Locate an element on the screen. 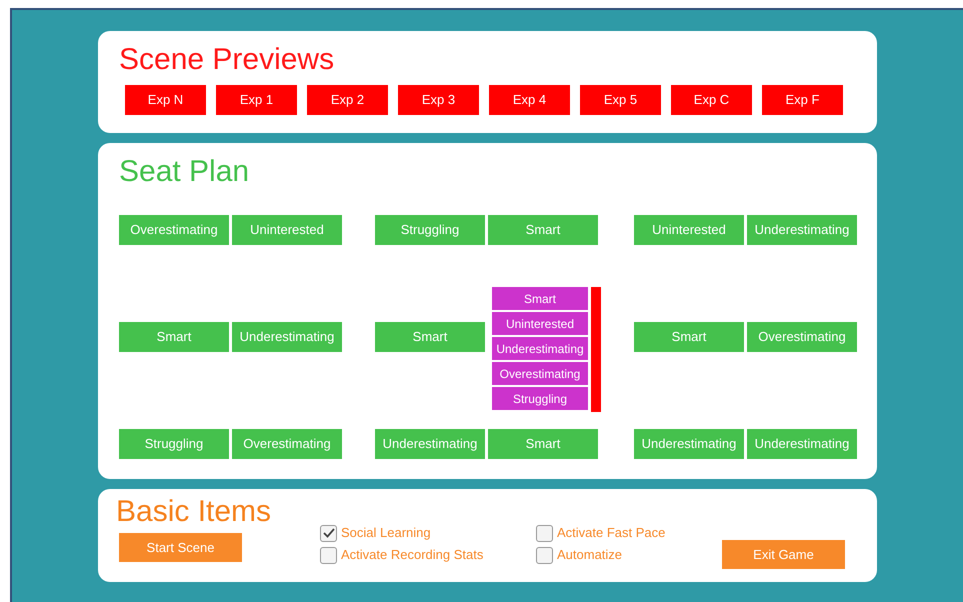 The width and height of the screenshot is (963, 602). exit-game-button: Exit Game is located at coordinates (783, 554).